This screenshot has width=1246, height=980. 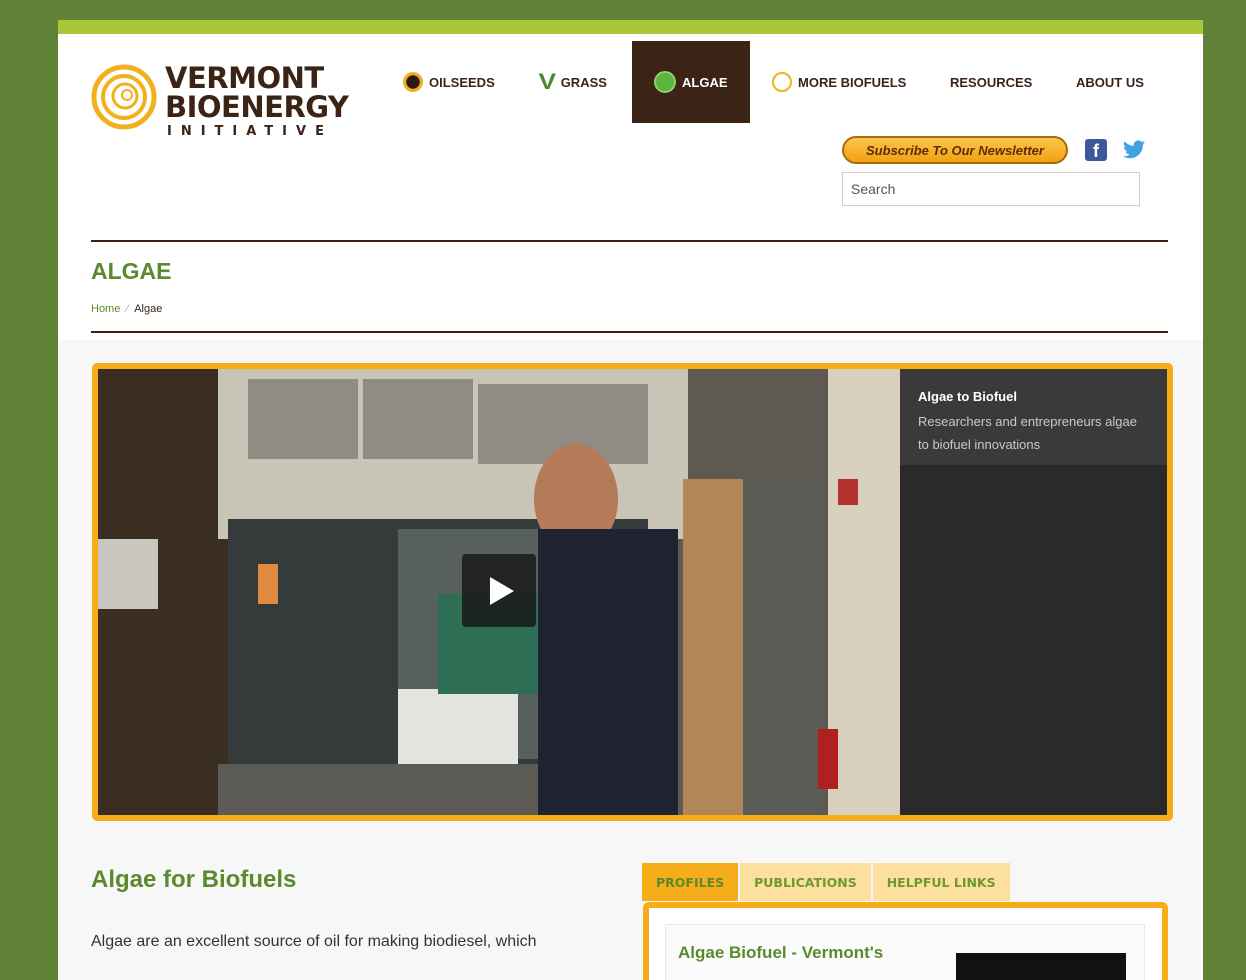 I want to click on page-title: ALGAE, so click(x=131, y=271).